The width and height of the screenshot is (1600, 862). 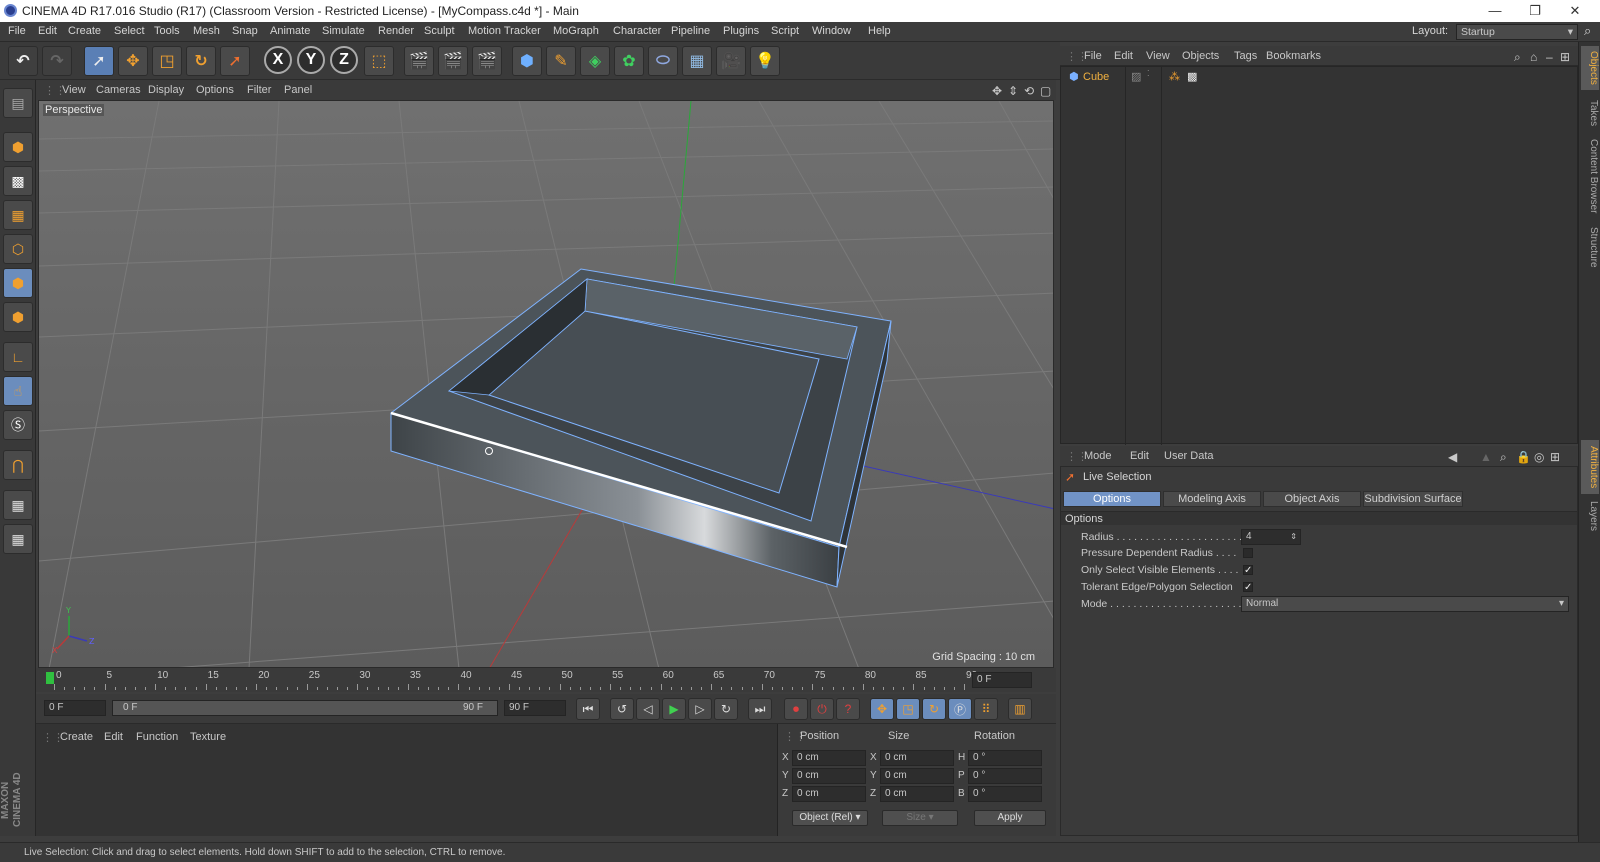 What do you see at coordinates (57, 61) in the screenshot?
I see `redo-icon: ↷` at bounding box center [57, 61].